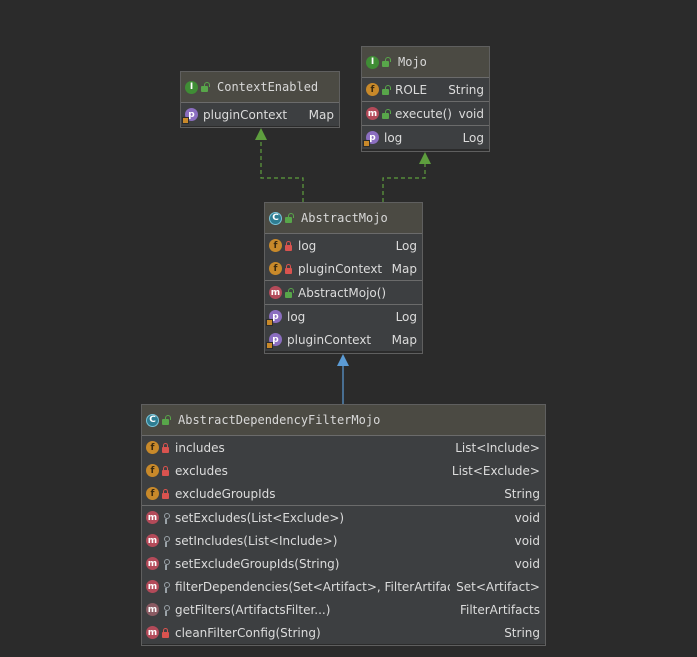  I want to click on method-name: execute(), so click(423, 113).